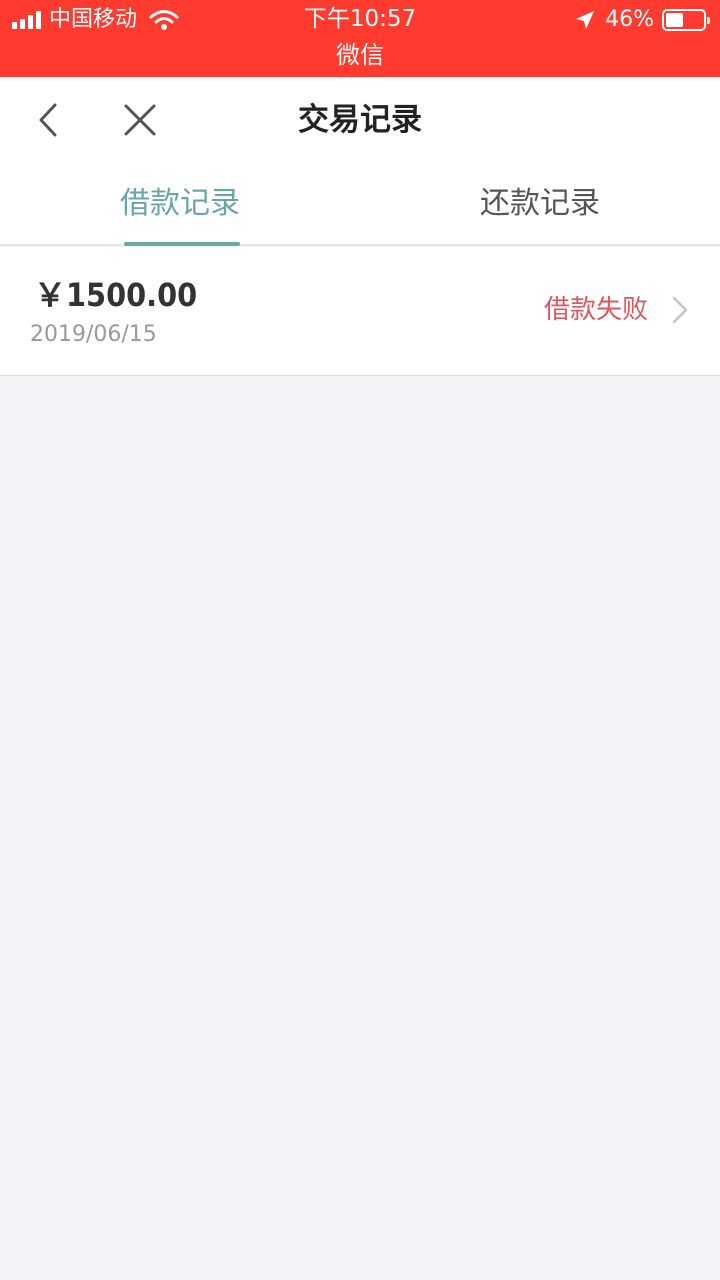 This screenshot has width=720, height=1280. I want to click on battery-percent: 46%, so click(629, 19).